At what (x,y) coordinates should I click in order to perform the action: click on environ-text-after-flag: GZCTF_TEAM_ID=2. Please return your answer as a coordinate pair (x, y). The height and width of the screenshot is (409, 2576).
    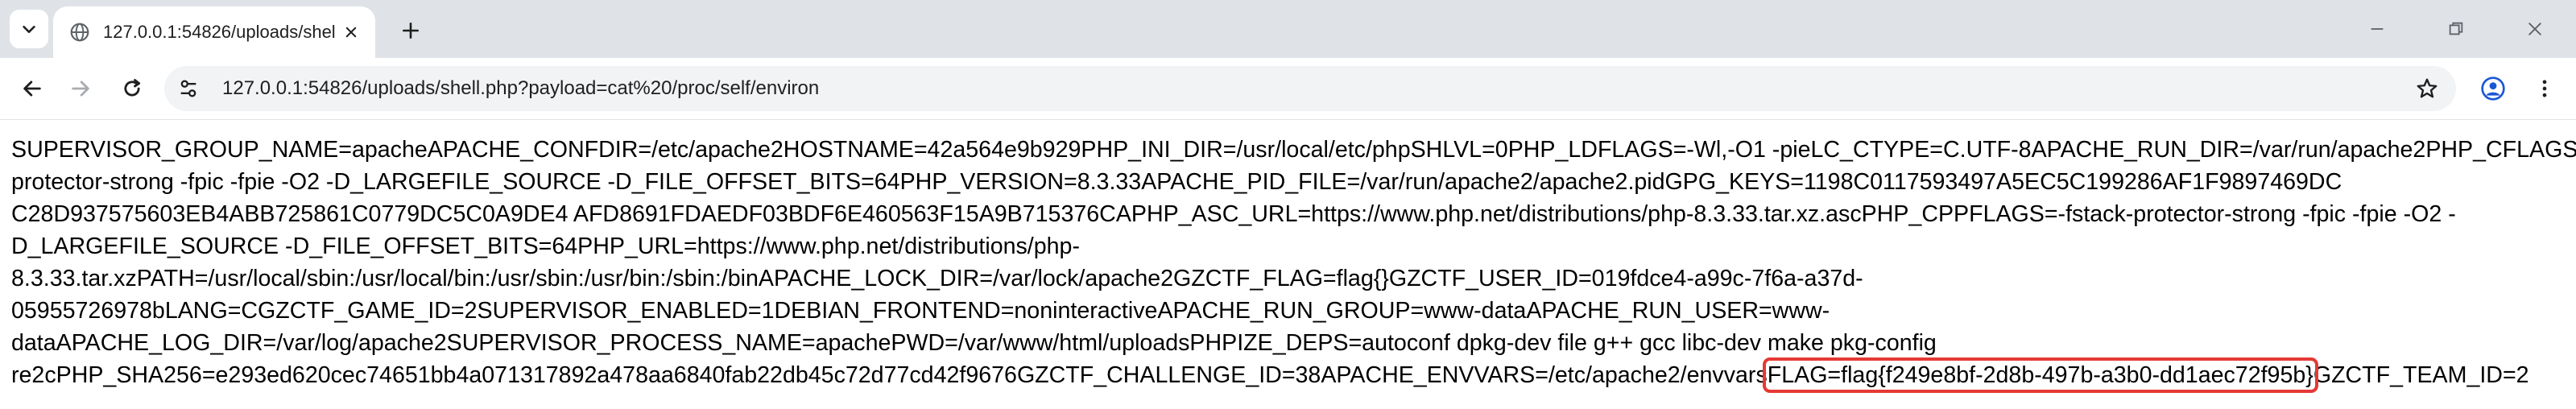
    Looking at the image, I should click on (2421, 375).